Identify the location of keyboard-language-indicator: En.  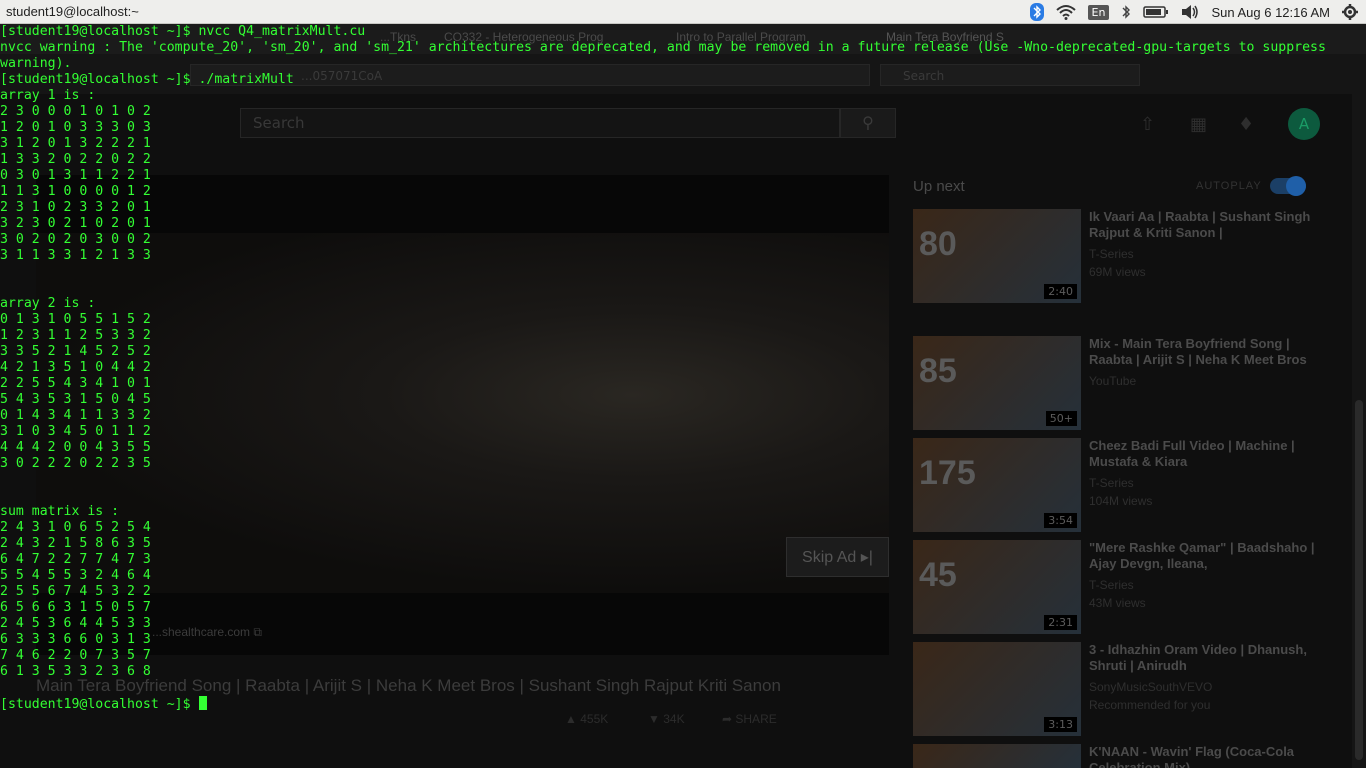
(1098, 12).